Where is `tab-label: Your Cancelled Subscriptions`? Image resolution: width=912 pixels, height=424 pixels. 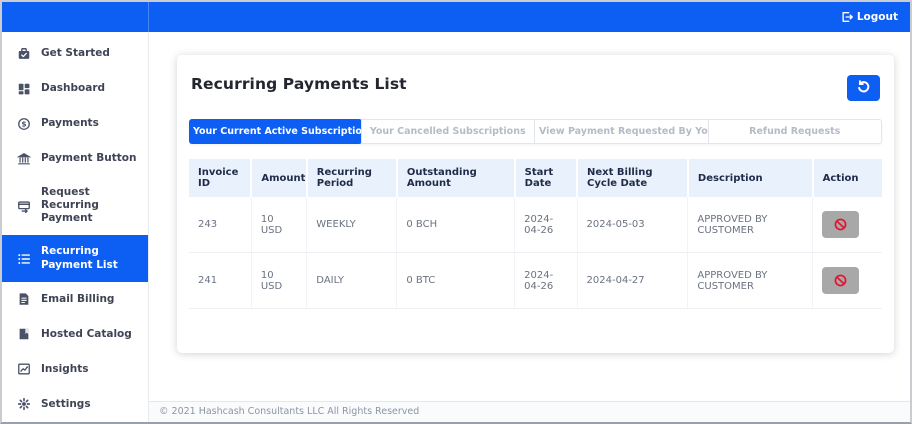 tab-label: Your Cancelled Subscriptions is located at coordinates (447, 131).